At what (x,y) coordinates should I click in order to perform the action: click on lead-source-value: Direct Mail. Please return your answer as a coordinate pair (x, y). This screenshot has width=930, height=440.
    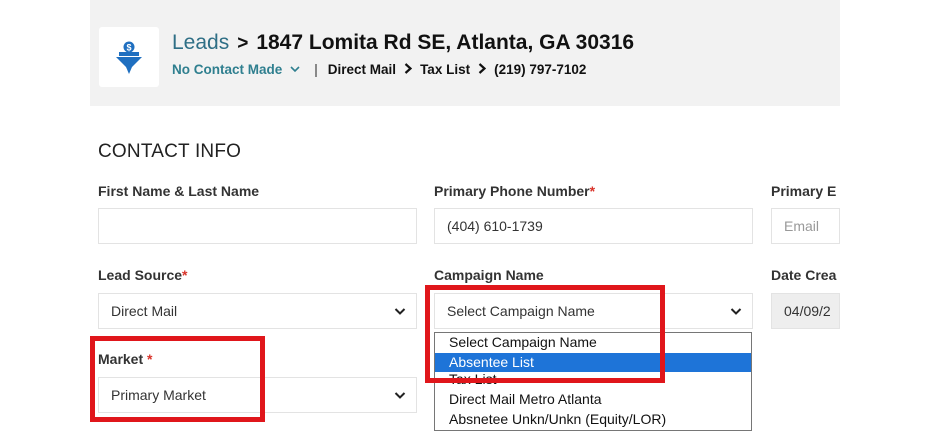
    Looking at the image, I should click on (144, 311).